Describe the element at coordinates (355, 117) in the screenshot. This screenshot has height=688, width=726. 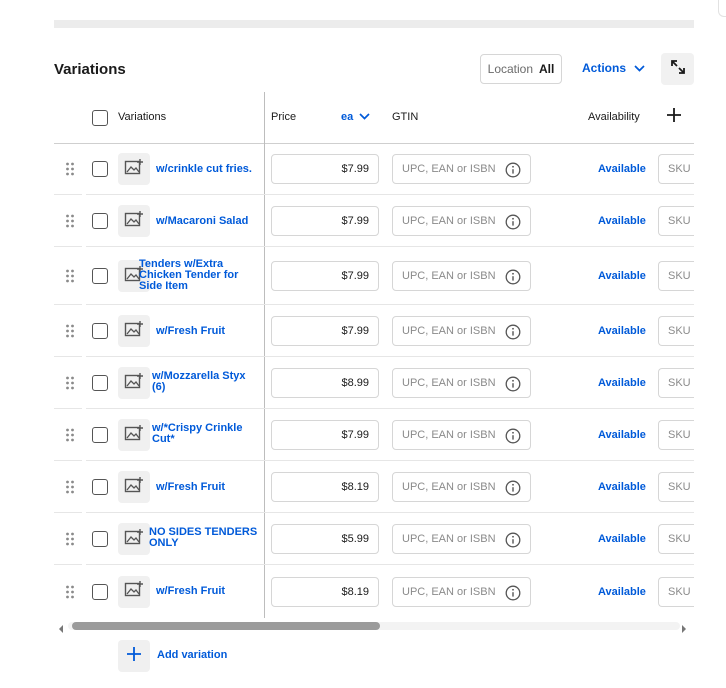
I see `unit-selector: ea` at that location.